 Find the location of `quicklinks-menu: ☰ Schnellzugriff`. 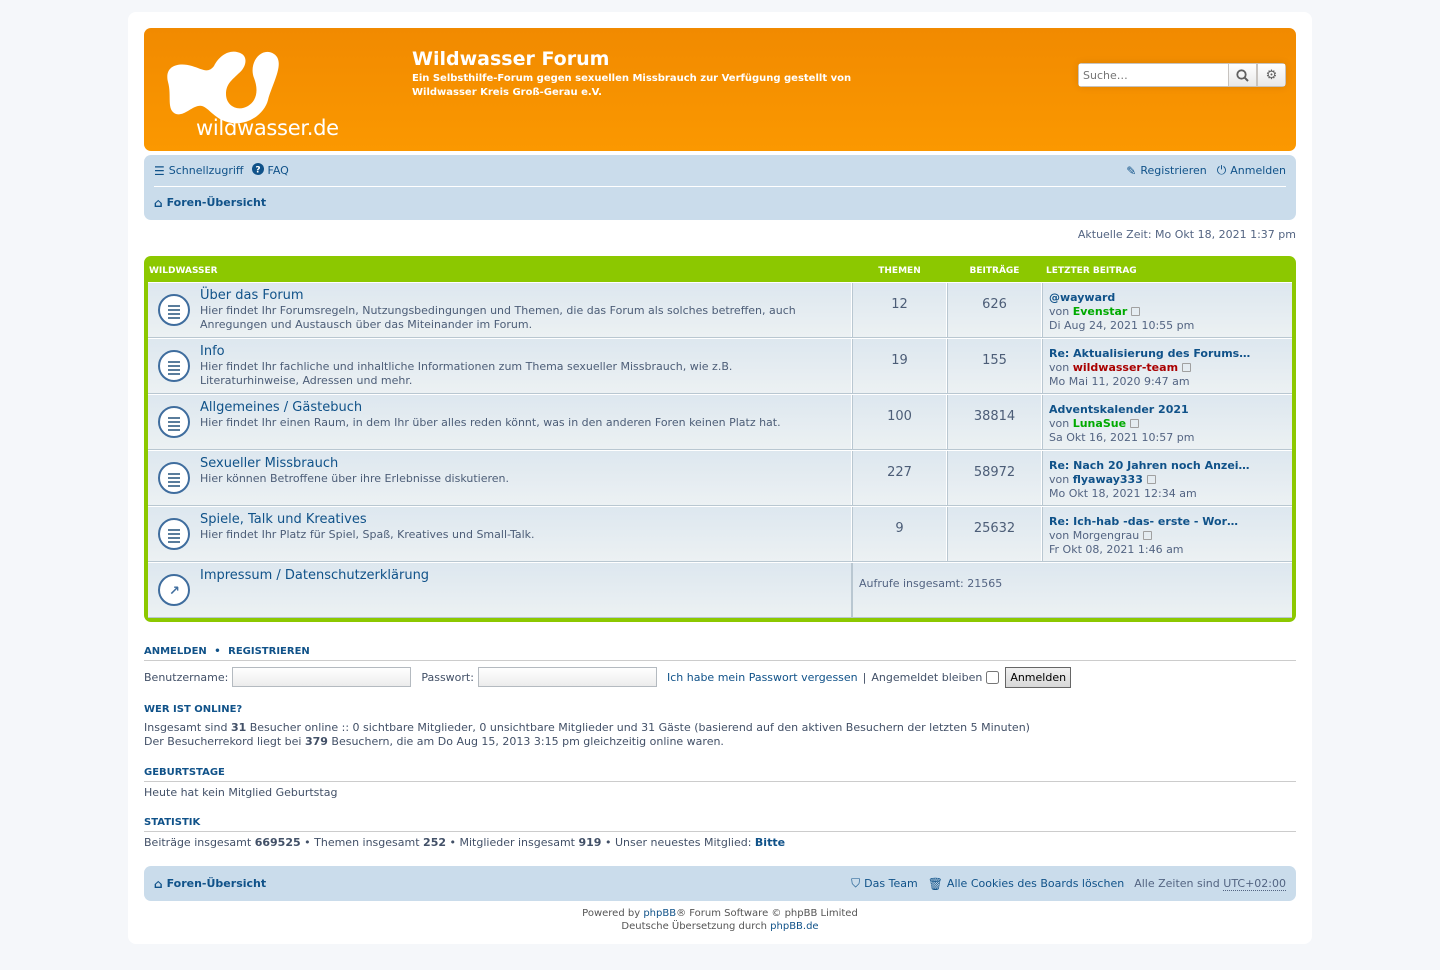

quicklinks-menu: ☰ Schnellzugriff is located at coordinates (199, 171).